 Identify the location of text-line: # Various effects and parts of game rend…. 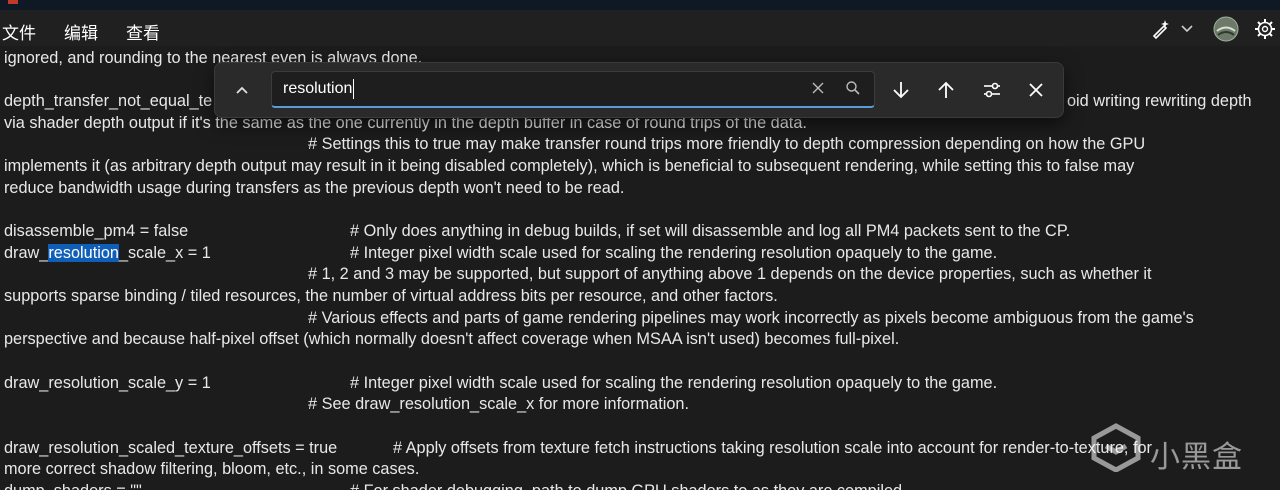
(642, 318).